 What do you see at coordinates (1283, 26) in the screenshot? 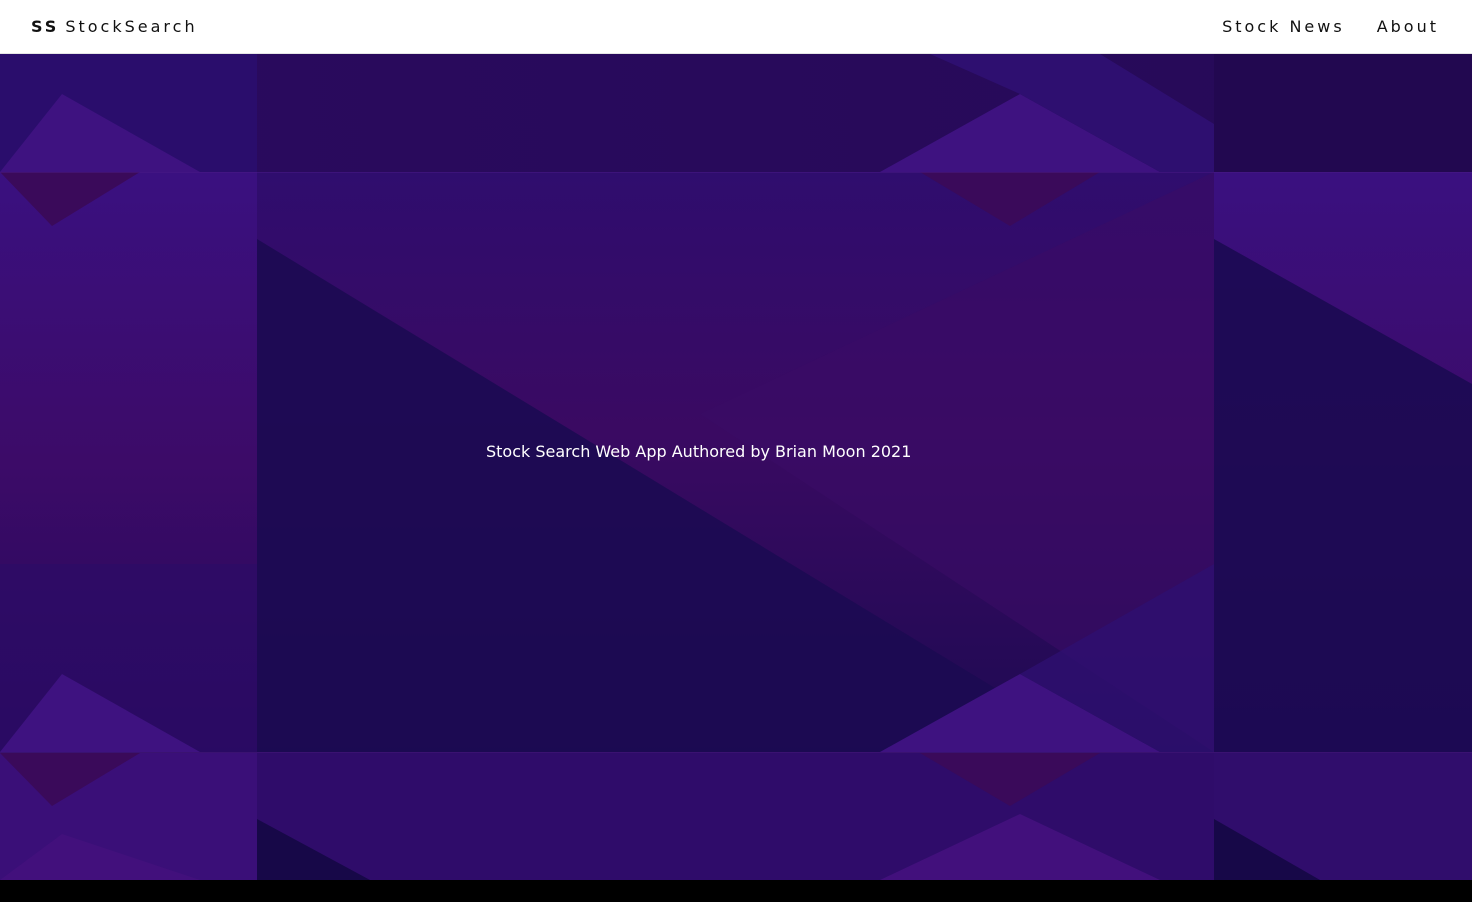
I see `nav-link-stock-news: Stock News` at bounding box center [1283, 26].